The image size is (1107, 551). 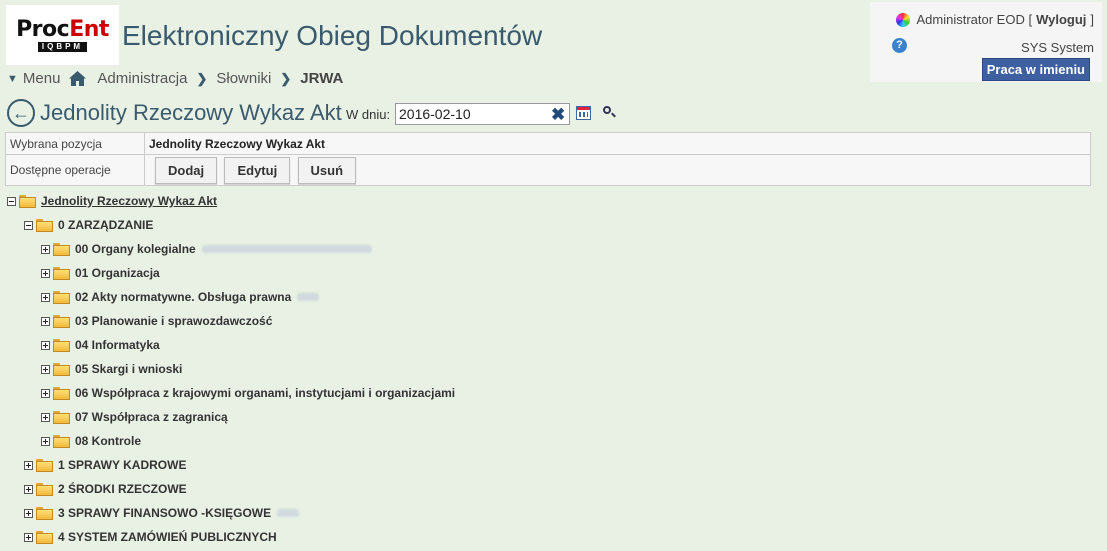 I want to click on date-label: W dniu:, so click(x=368, y=114).